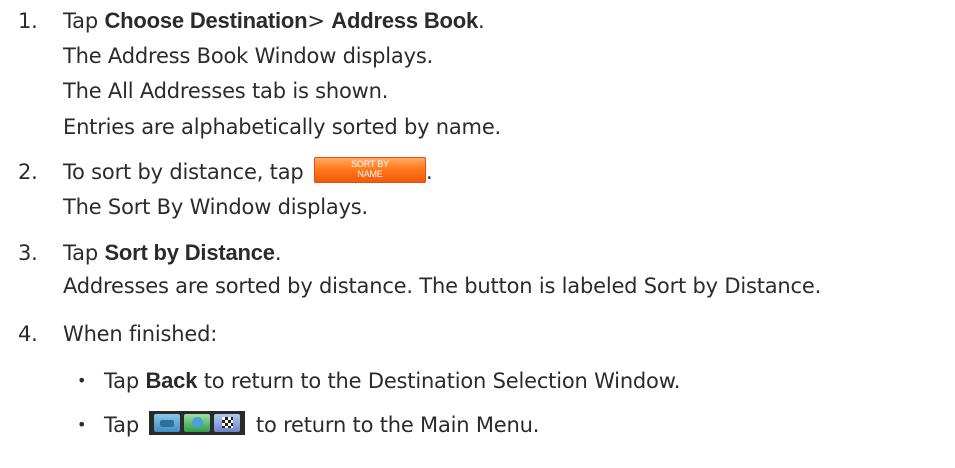 This screenshot has height=468, width=955. I want to click on step-3-prefix: Tap, so click(84, 253).